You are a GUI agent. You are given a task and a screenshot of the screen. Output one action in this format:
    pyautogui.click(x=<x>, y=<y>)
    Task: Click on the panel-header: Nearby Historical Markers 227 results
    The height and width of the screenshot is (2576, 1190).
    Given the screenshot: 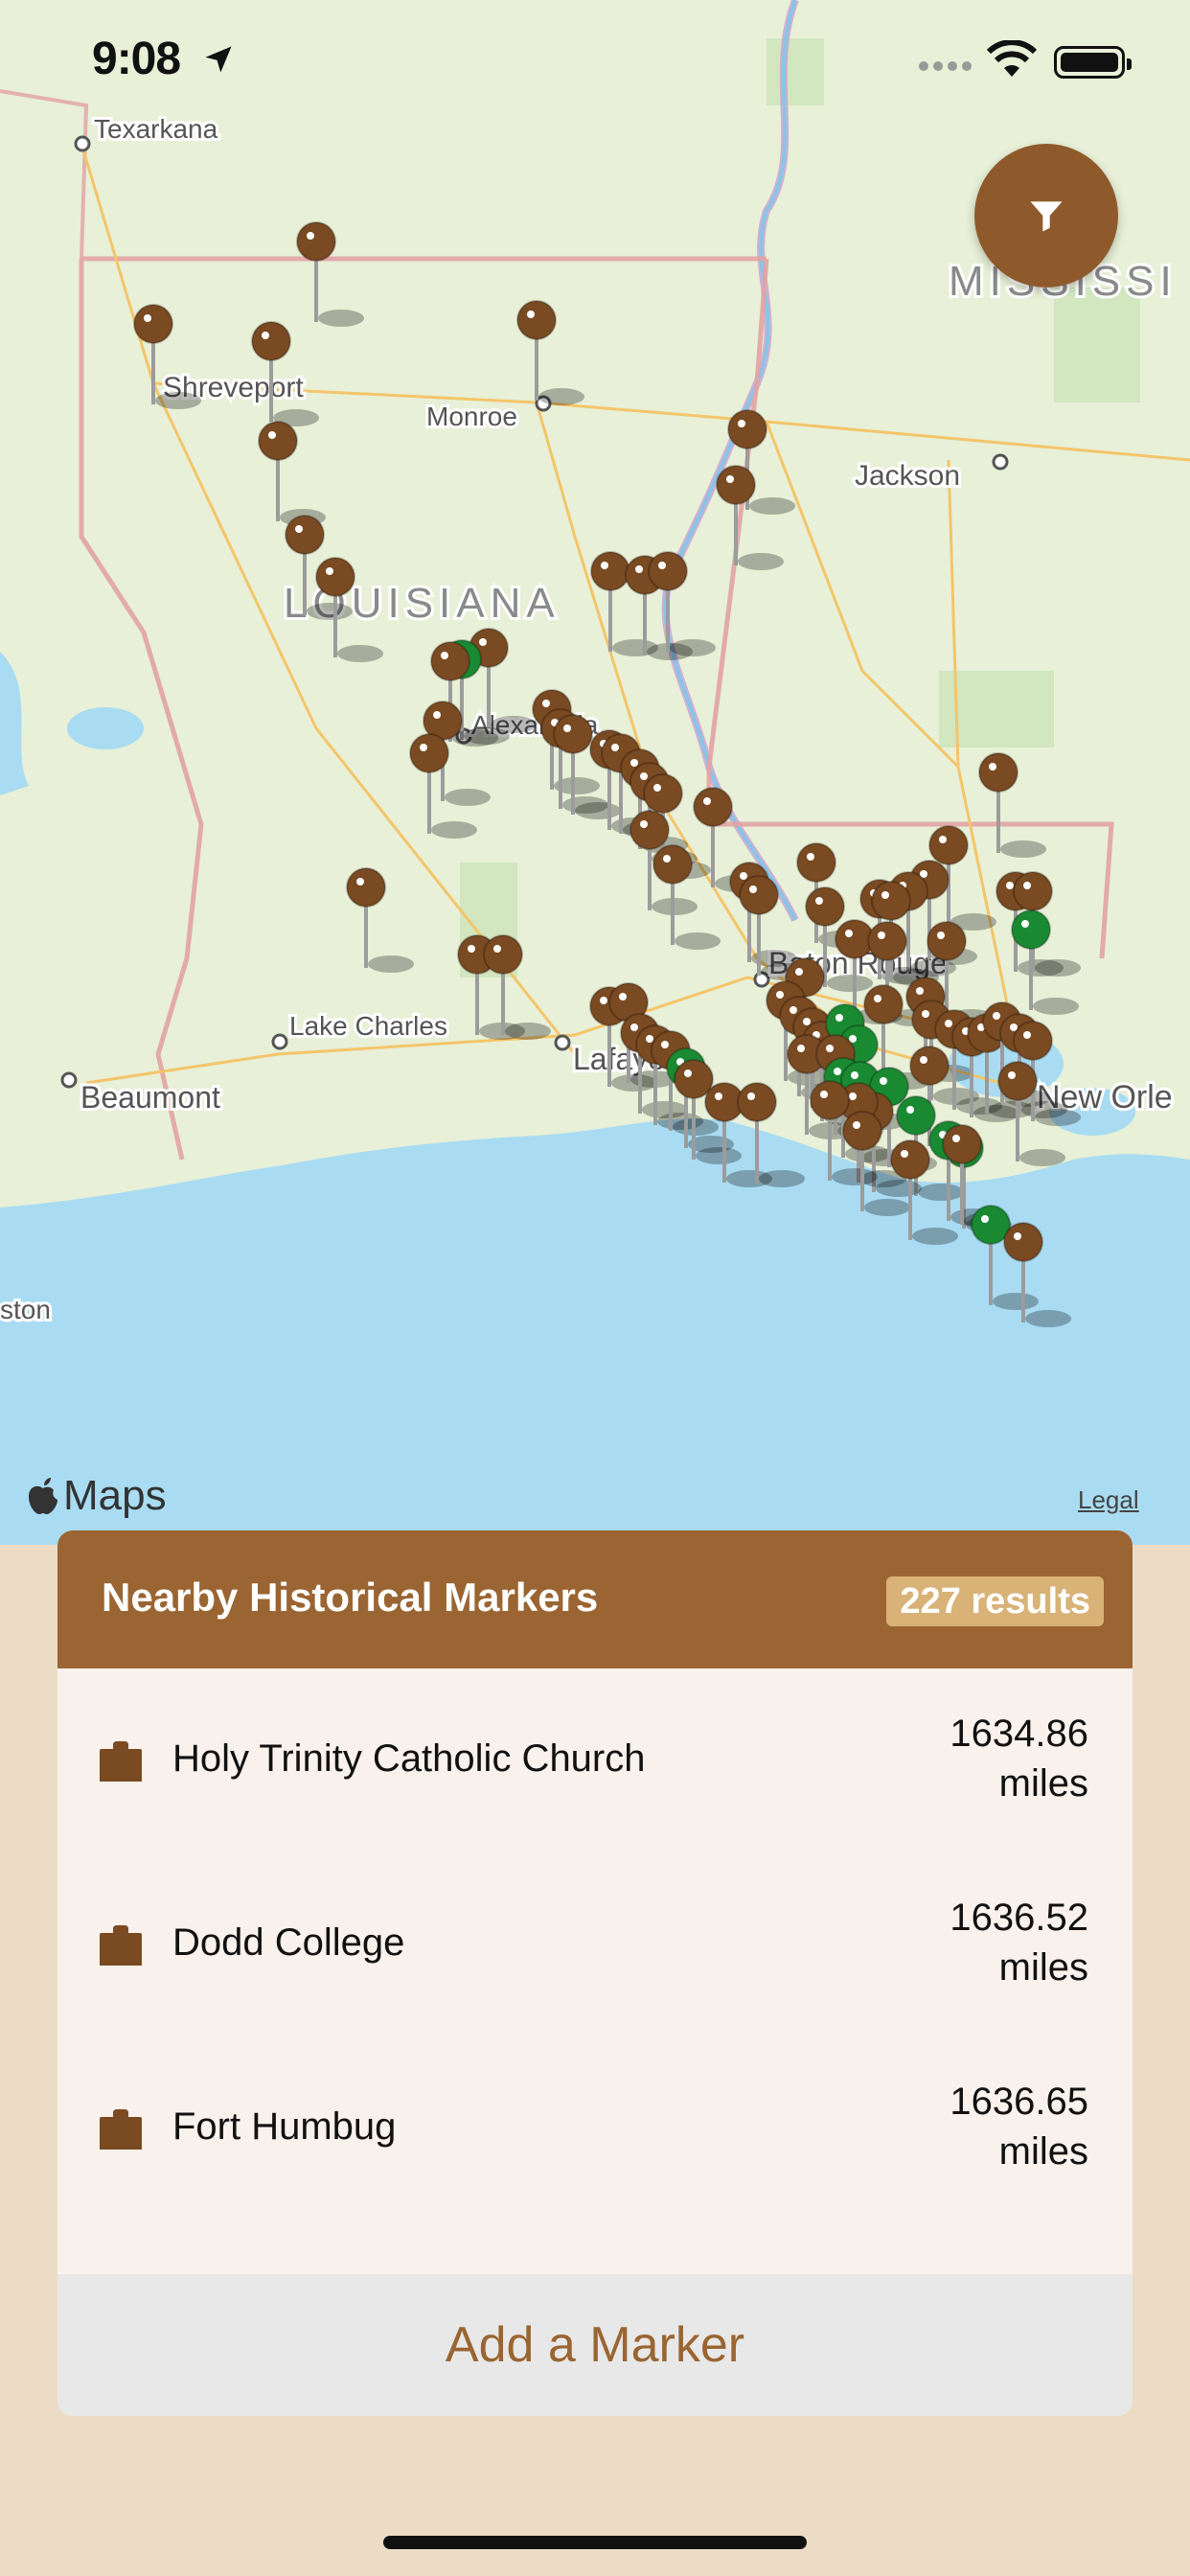 What is the action you would take?
    pyautogui.click(x=595, y=1599)
    